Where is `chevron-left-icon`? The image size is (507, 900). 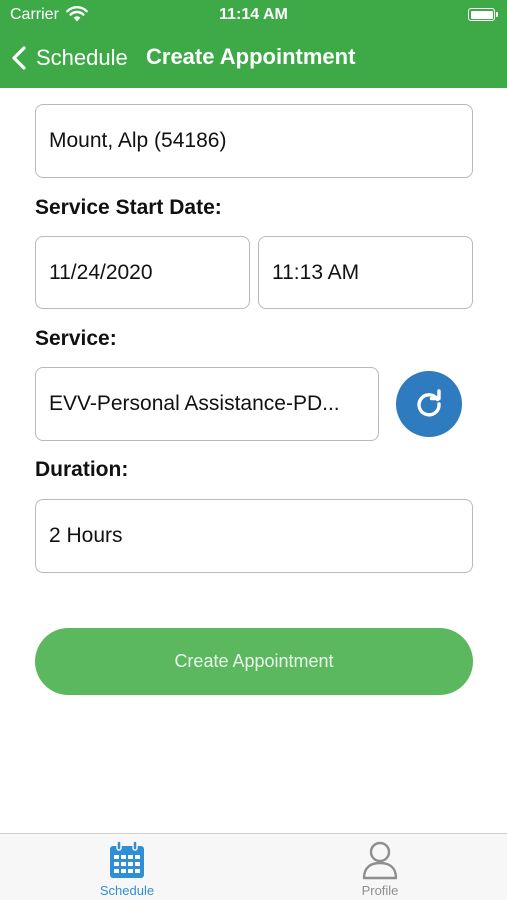
chevron-left-icon is located at coordinates (19, 58).